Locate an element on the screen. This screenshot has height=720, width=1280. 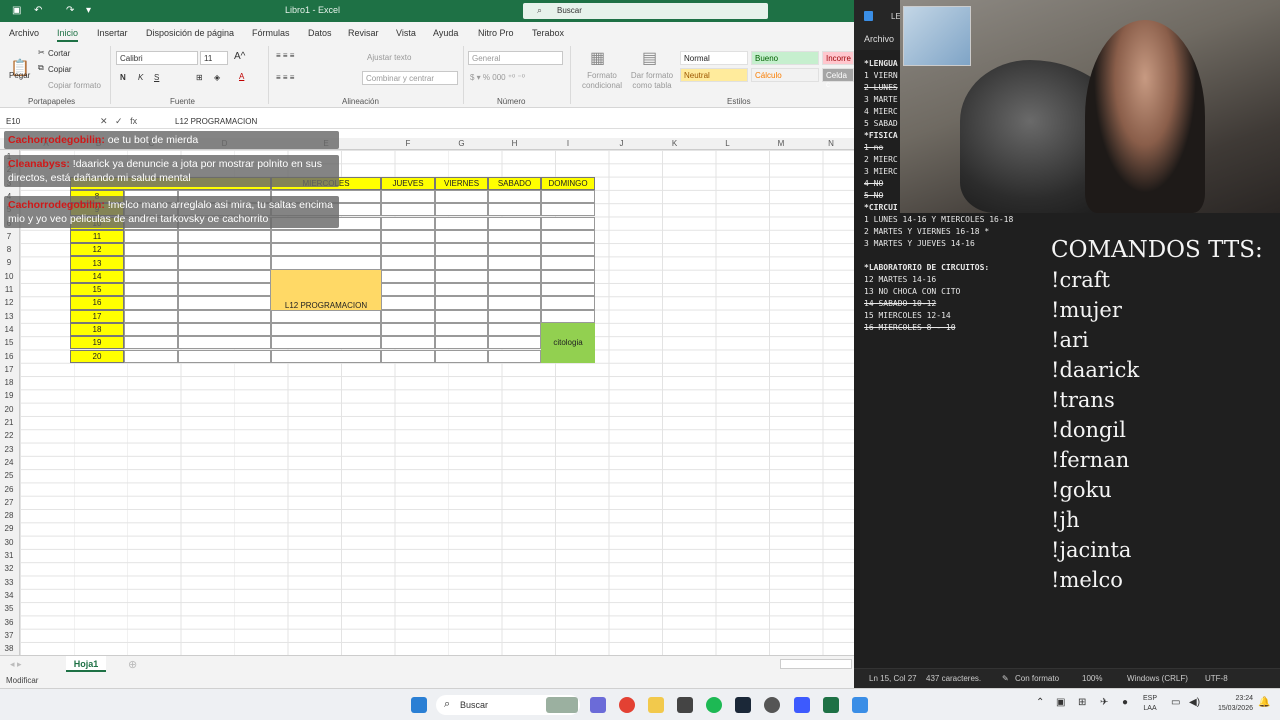
number-format-icons: $ ▾ % 000 ⁺⁰ ⁻⁰ is located at coordinates (497, 77).